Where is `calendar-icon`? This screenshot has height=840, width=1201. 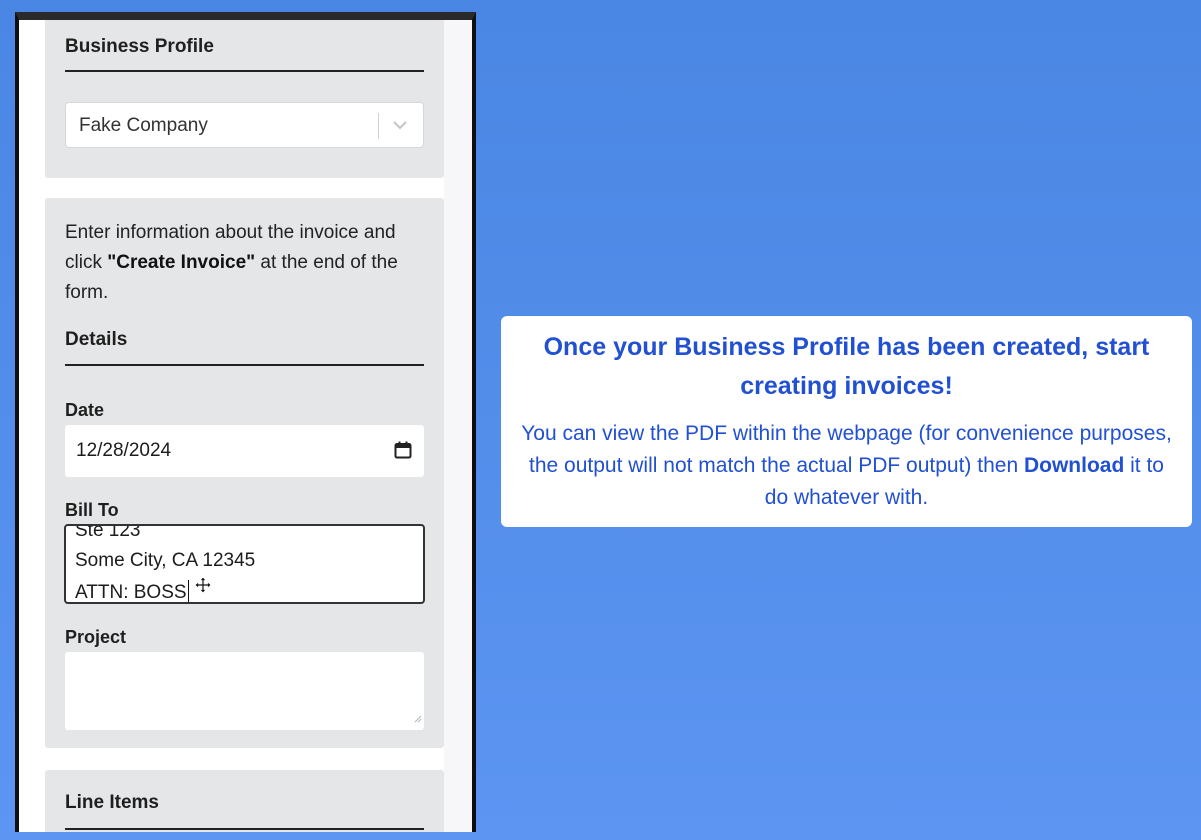
calendar-icon is located at coordinates (403, 452).